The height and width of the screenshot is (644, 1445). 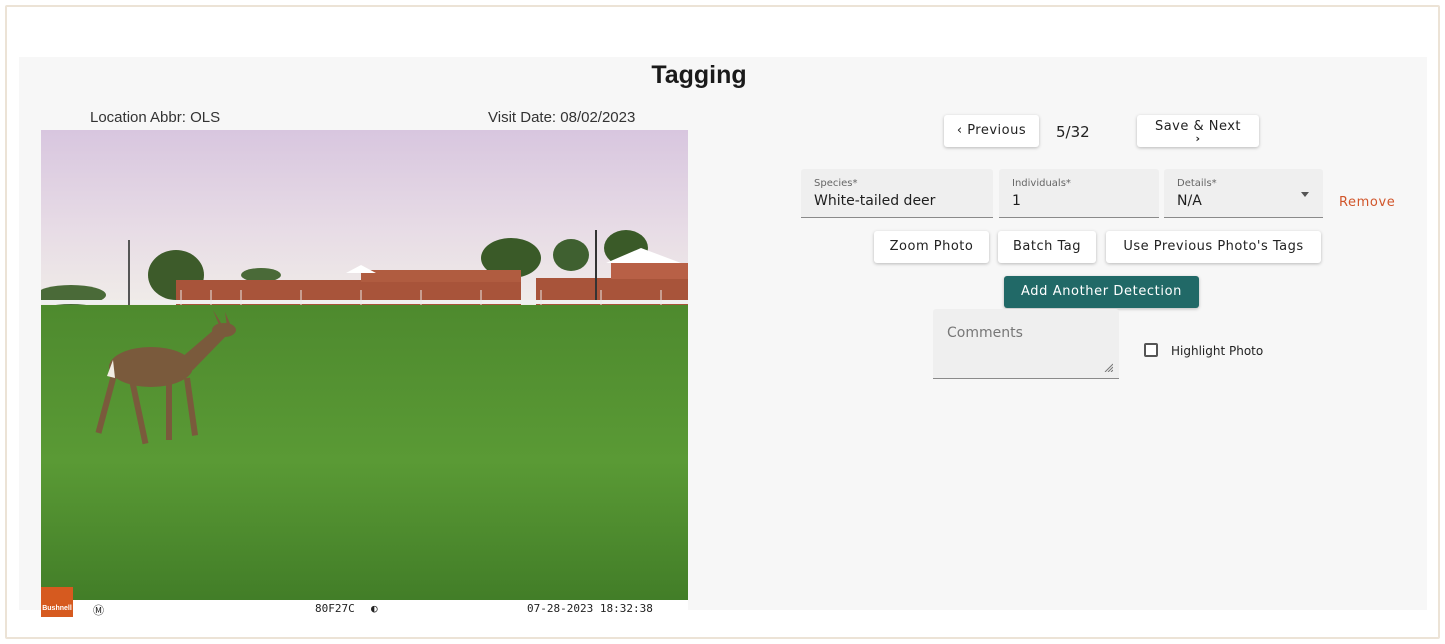 I want to click on chevron-right-icon: ›, so click(x=1198, y=138).